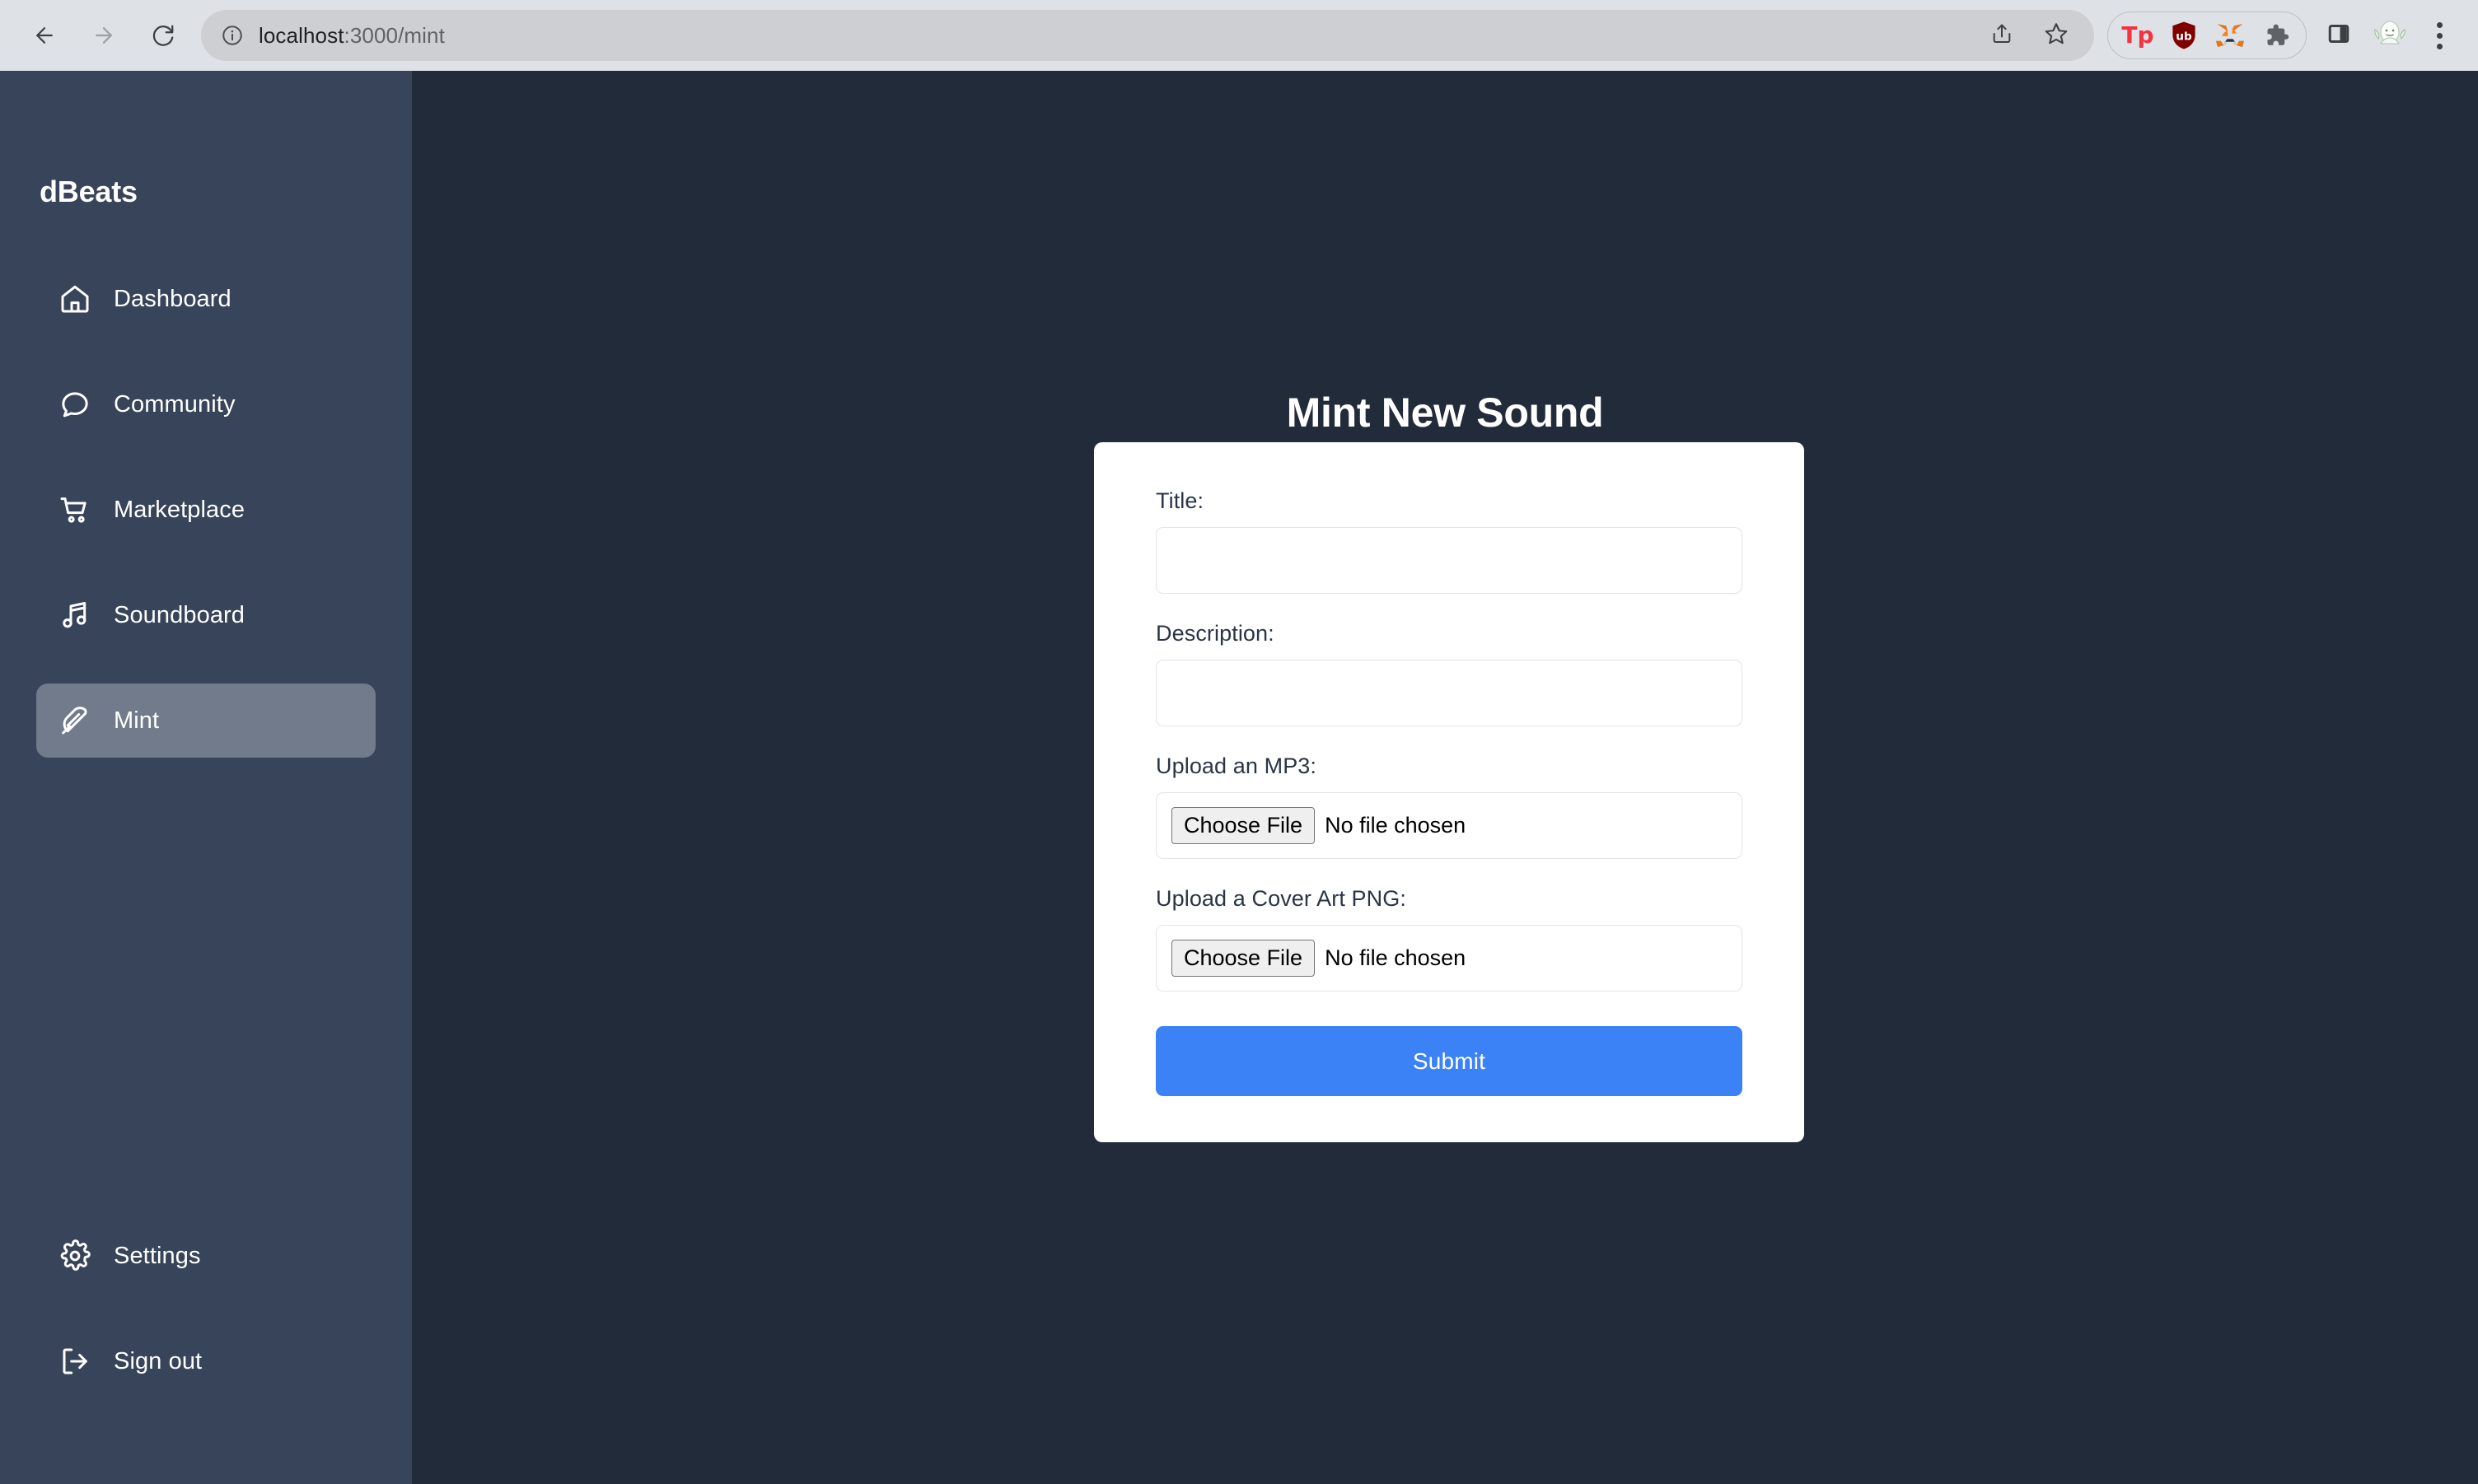  I want to click on svg-text: ub, so click(2184, 36).